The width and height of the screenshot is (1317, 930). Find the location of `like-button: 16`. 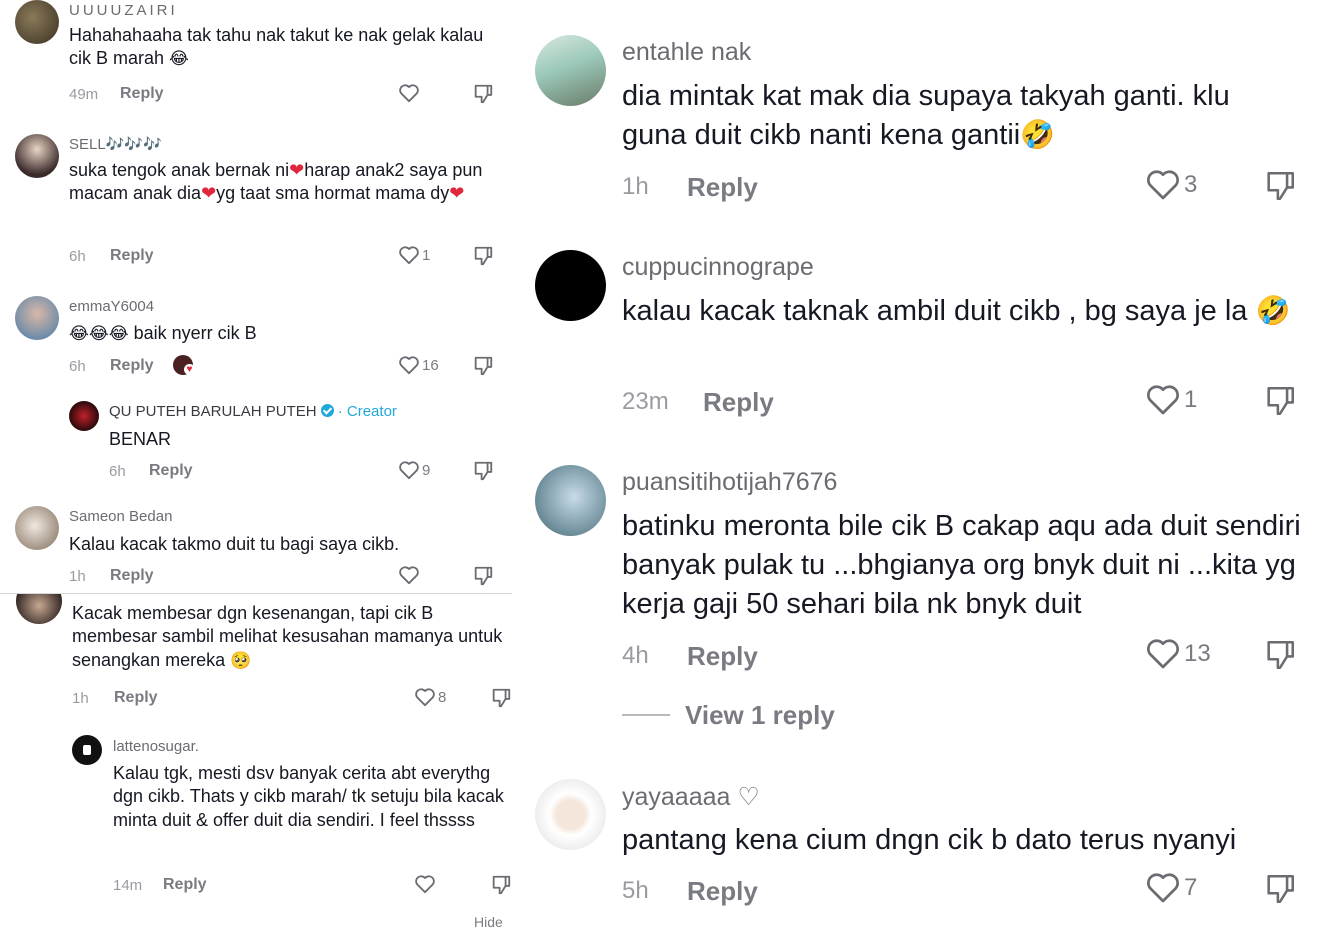

like-button: 16 is located at coordinates (418, 365).